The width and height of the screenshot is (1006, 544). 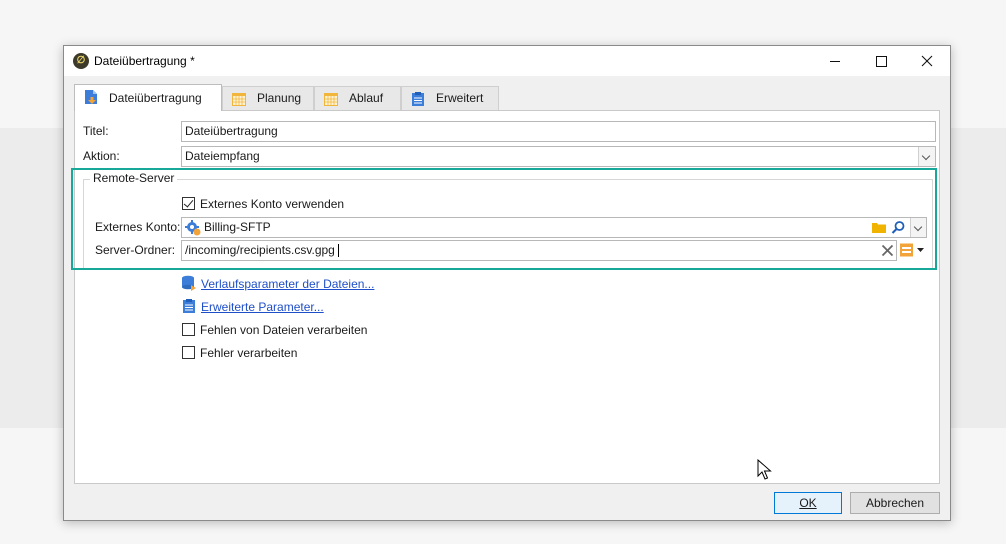 I want to click on server-folder-input: /incoming/recipients.csv.gpg, so click(x=539, y=250).